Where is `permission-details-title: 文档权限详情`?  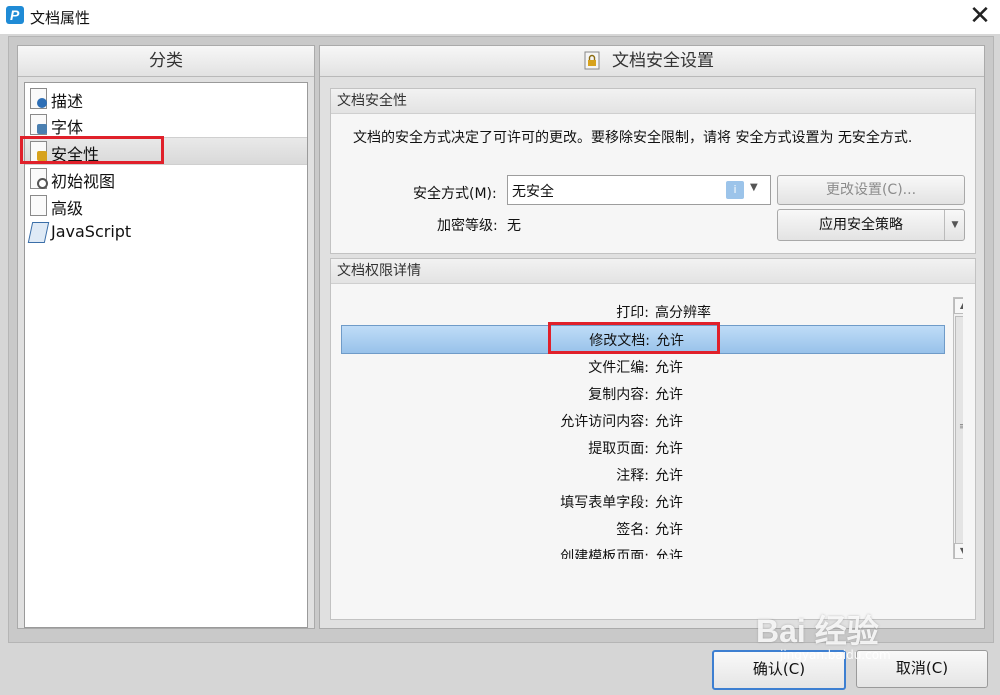
permission-details-title: 文档权限详情 is located at coordinates (653, 271).